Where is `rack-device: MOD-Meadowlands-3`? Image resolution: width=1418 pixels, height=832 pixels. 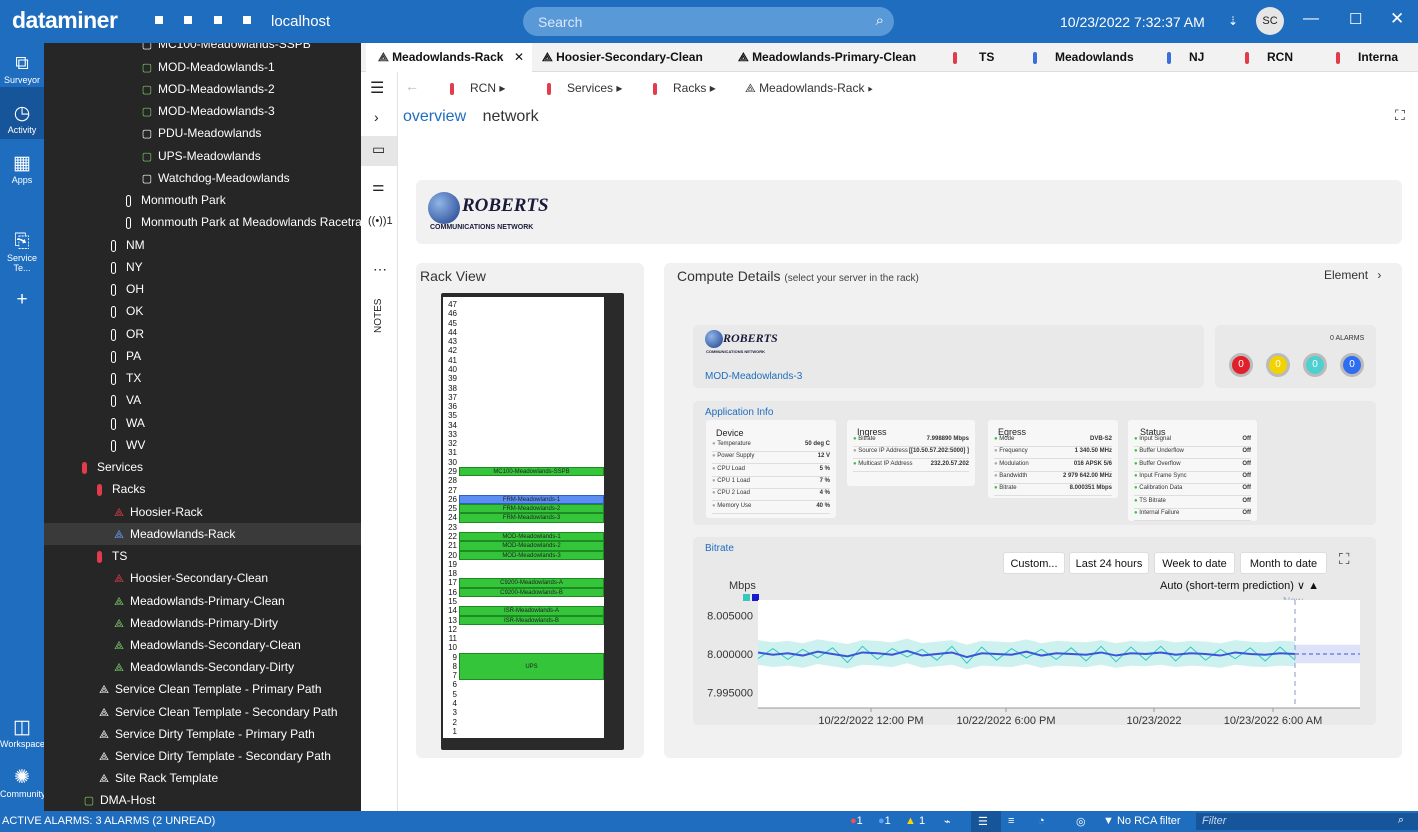
rack-device: MOD-Meadowlands-3 is located at coordinates (531, 555).